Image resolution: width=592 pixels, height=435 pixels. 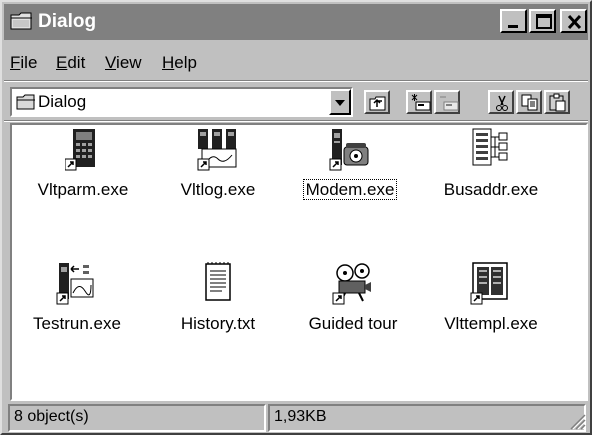 I want to click on file-item-vltlog: Vltlog.exe, so click(x=218, y=172).